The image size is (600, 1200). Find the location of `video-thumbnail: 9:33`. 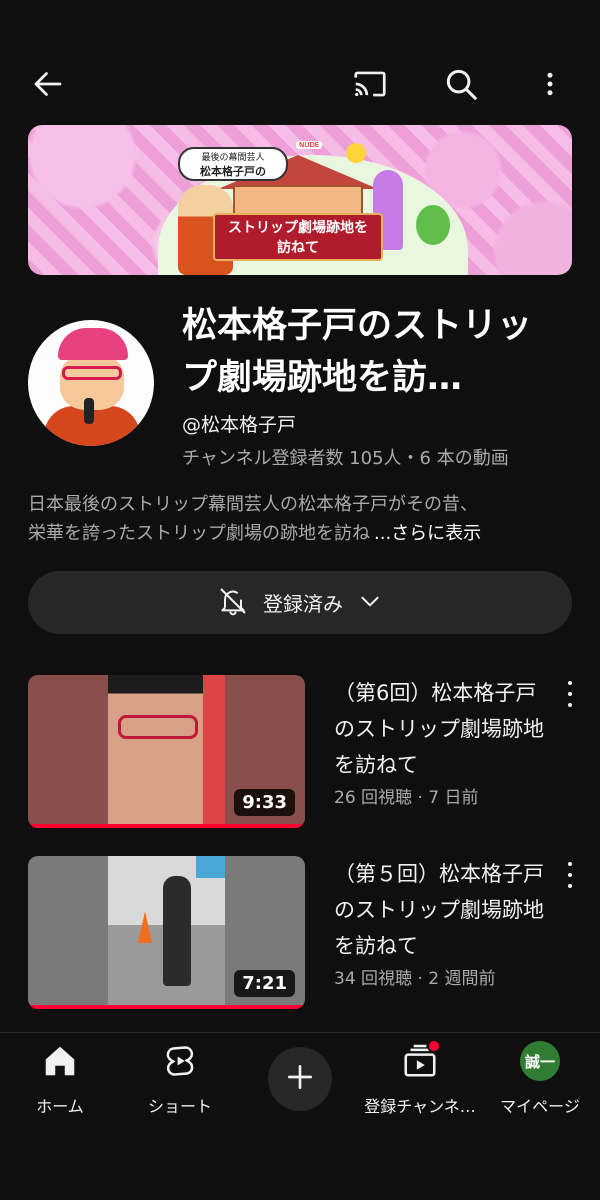

video-thumbnail: 9:33 is located at coordinates (166, 751).